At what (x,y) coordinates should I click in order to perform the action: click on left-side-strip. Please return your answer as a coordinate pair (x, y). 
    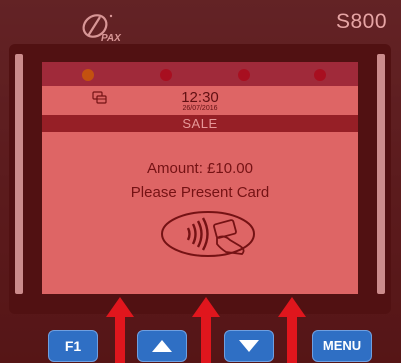
    Looking at the image, I should click on (19, 174).